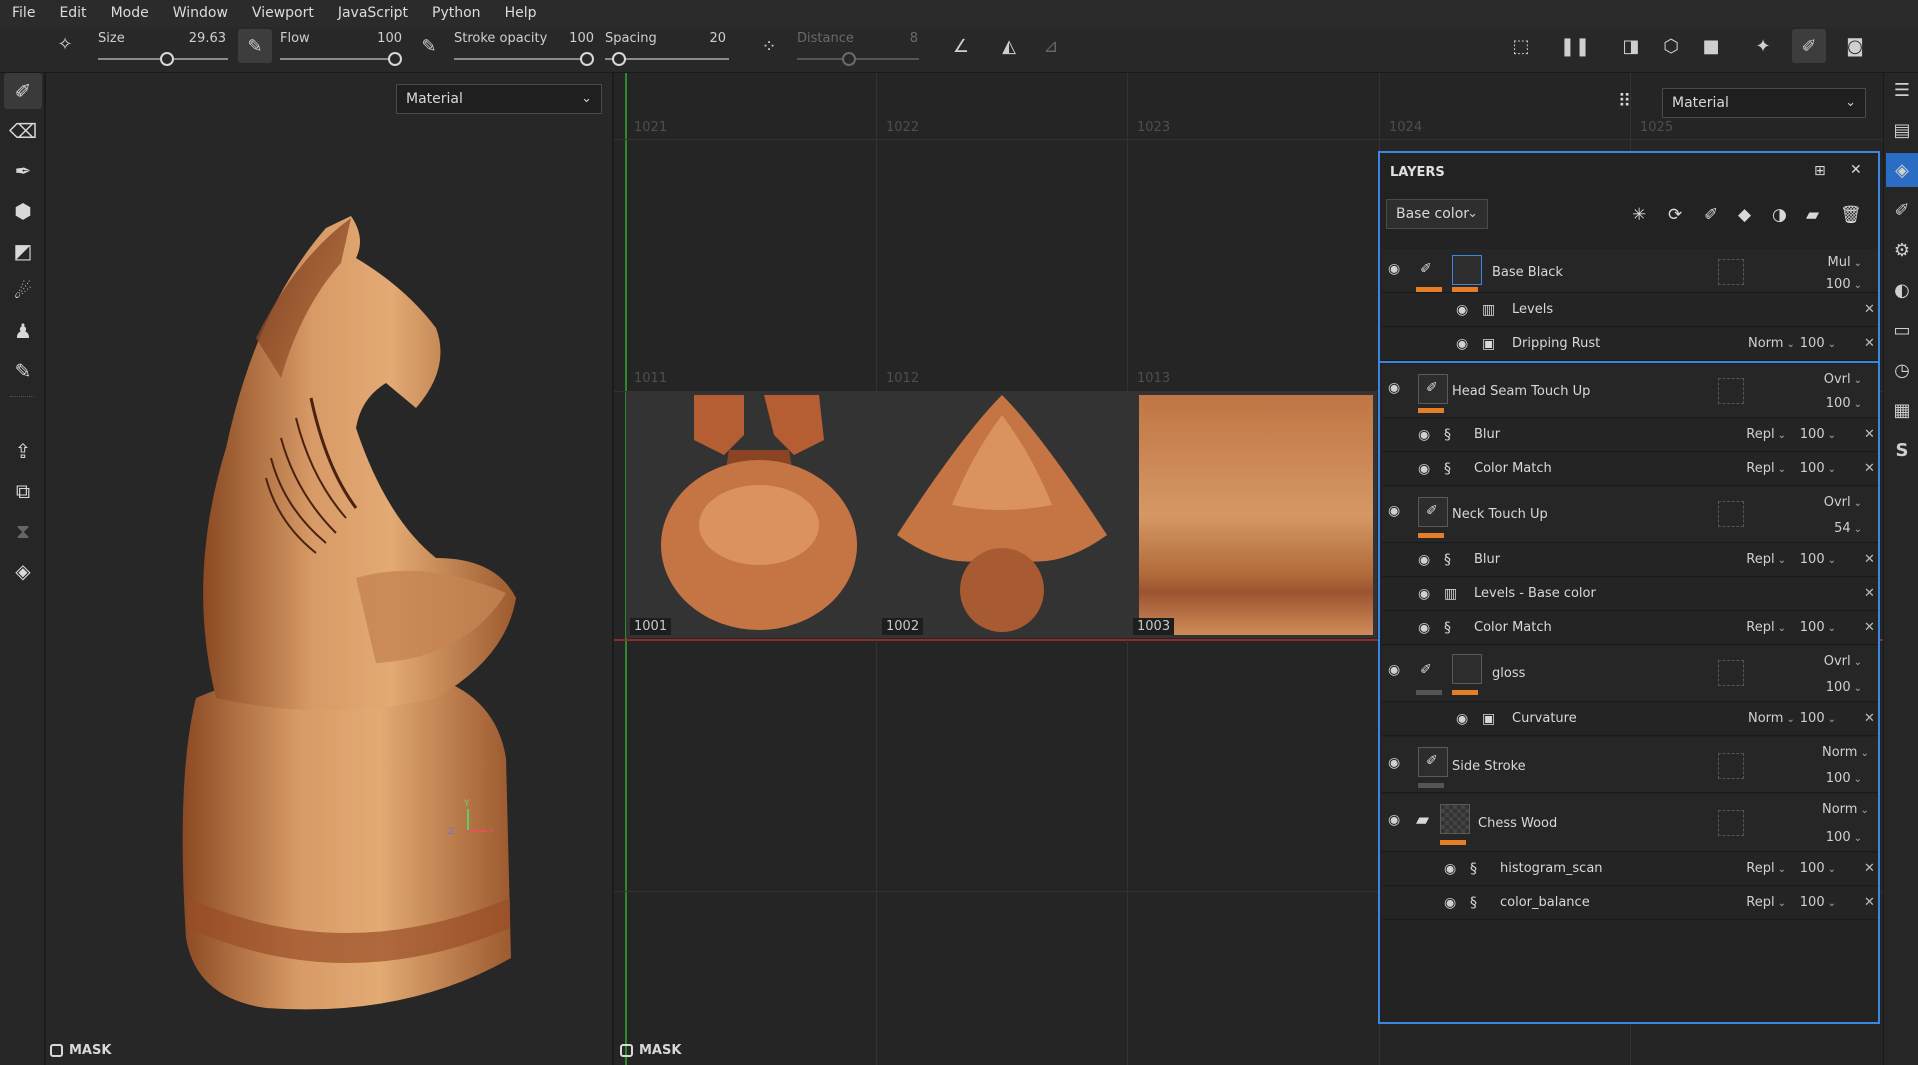 Image resolution: width=1918 pixels, height=1065 pixels. What do you see at coordinates (858, 59) in the screenshot?
I see `distance-slider` at bounding box center [858, 59].